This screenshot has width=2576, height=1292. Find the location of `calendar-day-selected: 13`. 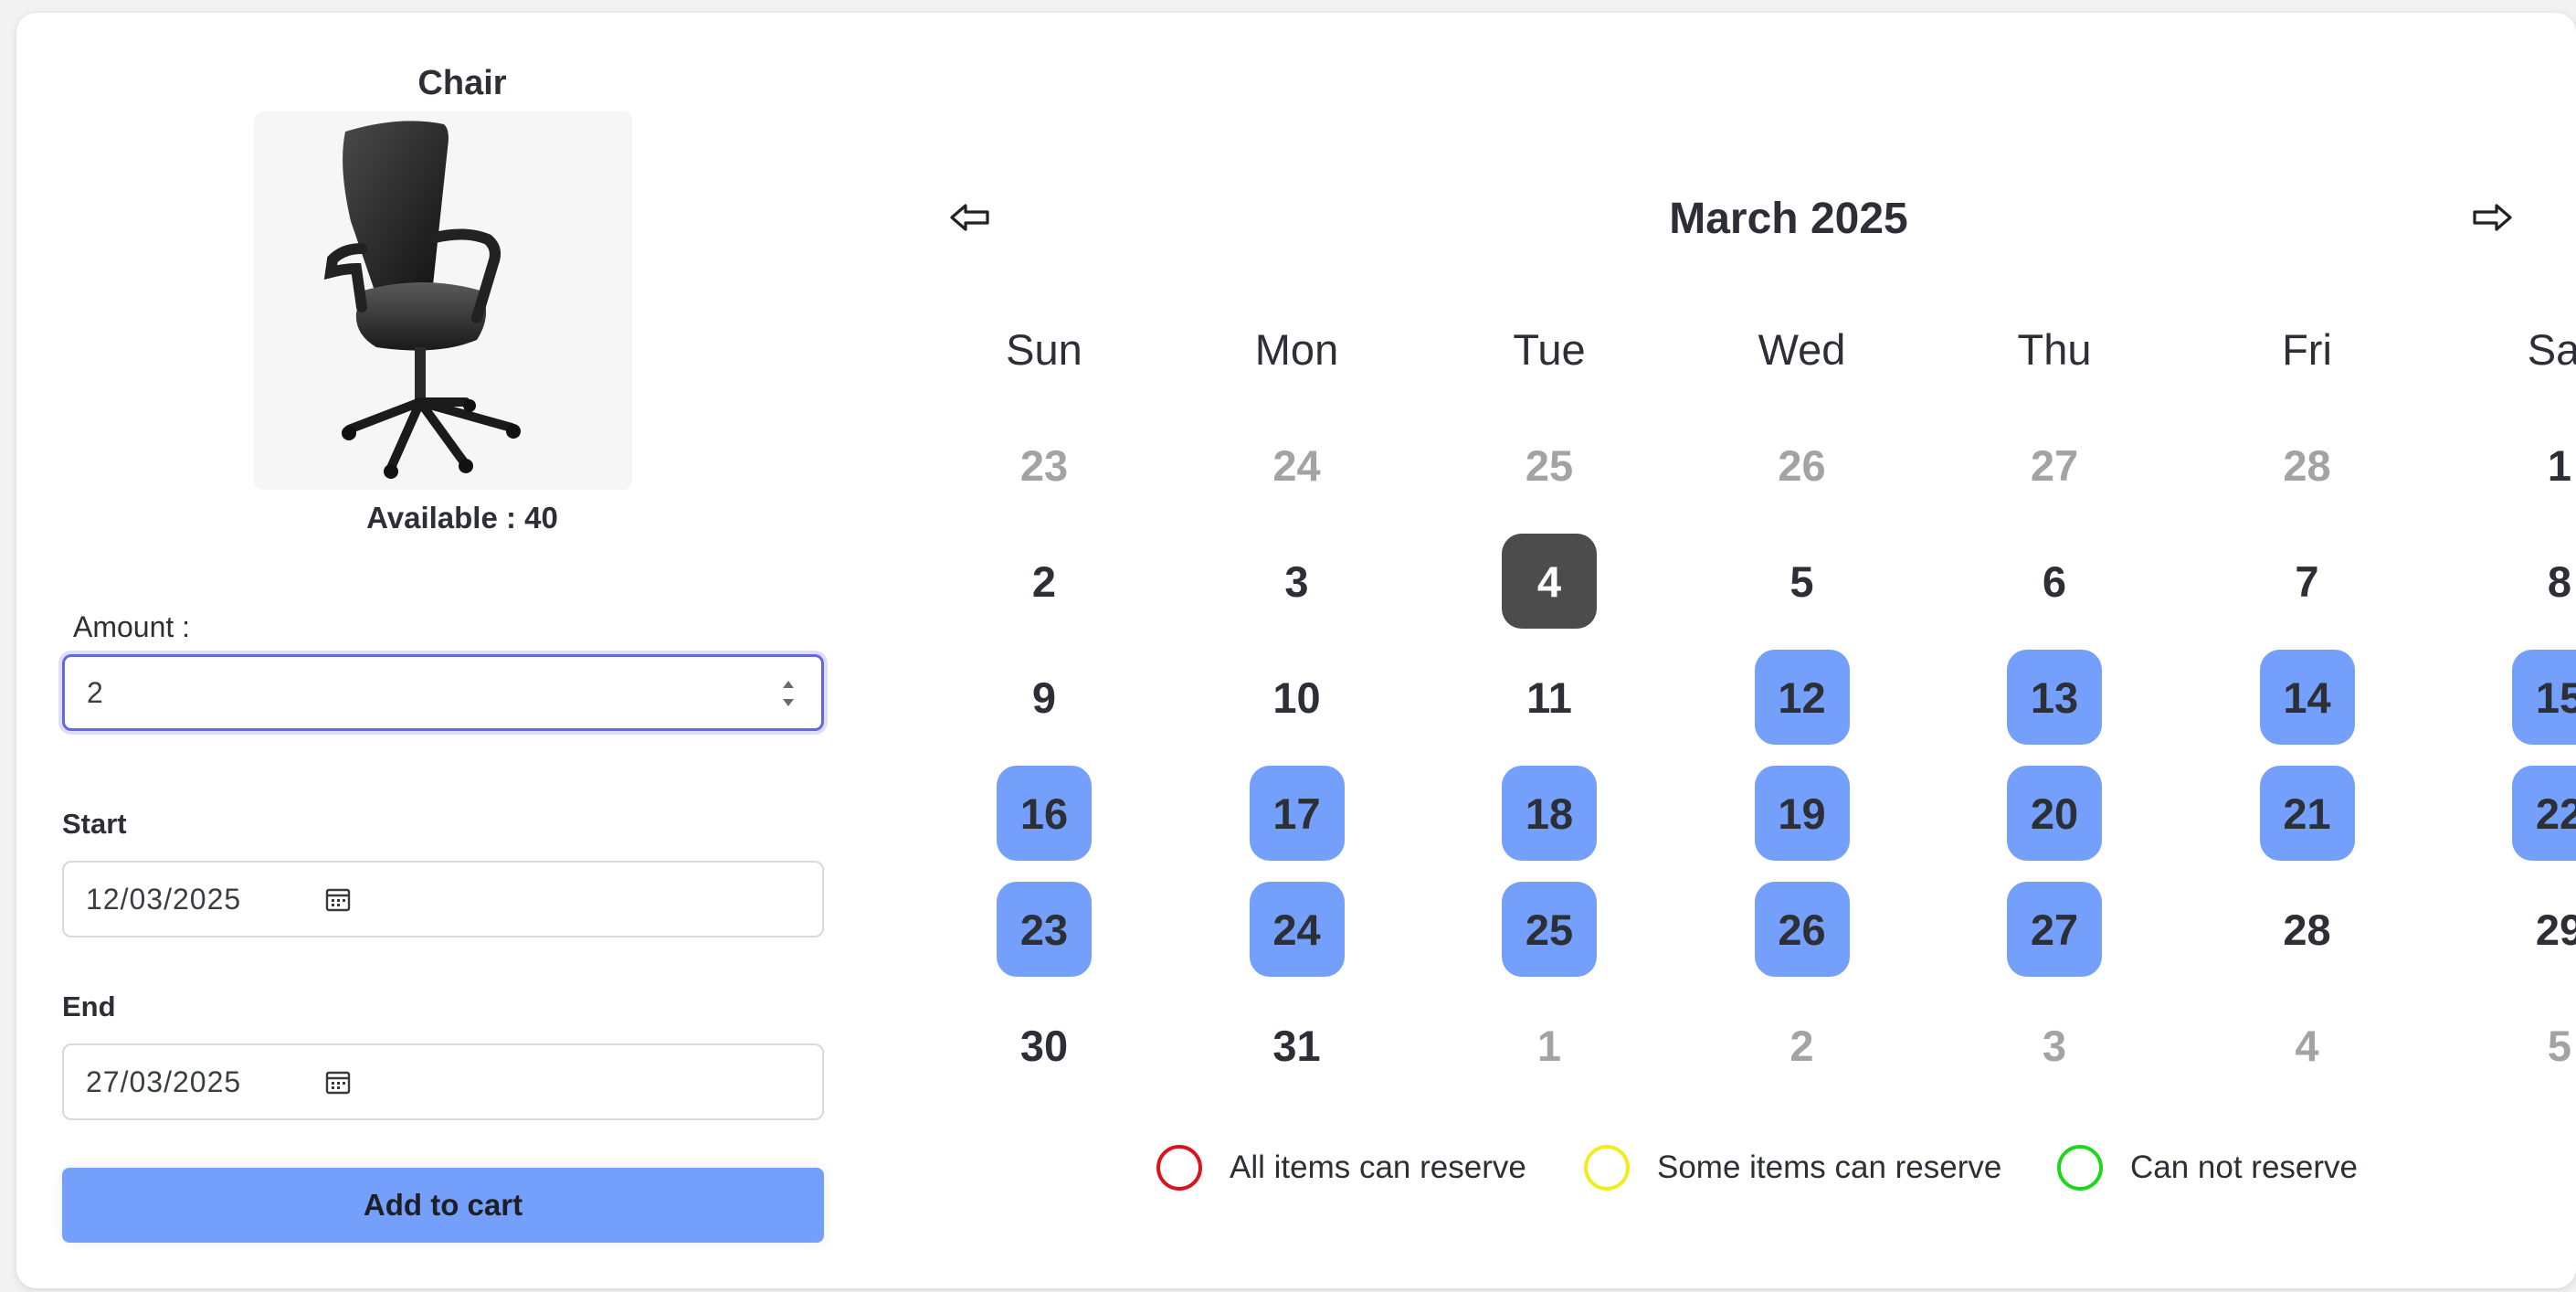

calendar-day-selected: 13 is located at coordinates (2054, 697).